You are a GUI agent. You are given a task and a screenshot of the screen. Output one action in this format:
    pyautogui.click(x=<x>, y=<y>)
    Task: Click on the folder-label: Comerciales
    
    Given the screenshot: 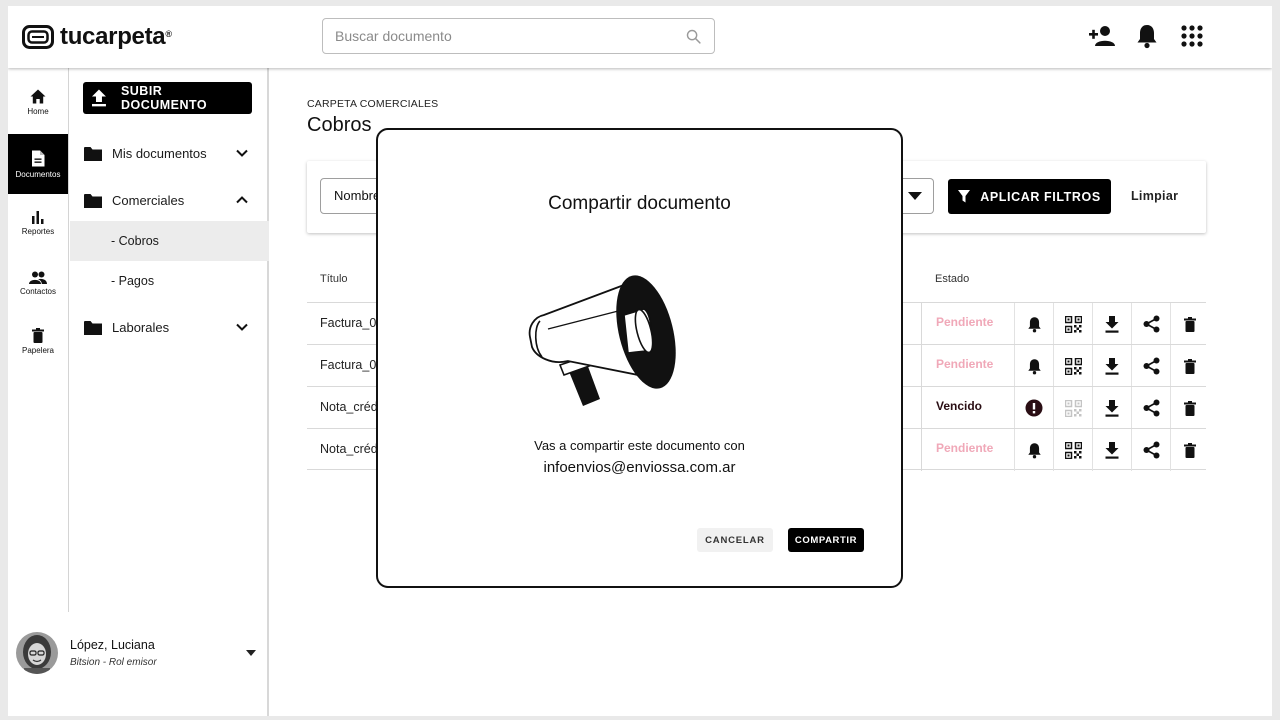 What is the action you would take?
    pyautogui.click(x=148, y=200)
    